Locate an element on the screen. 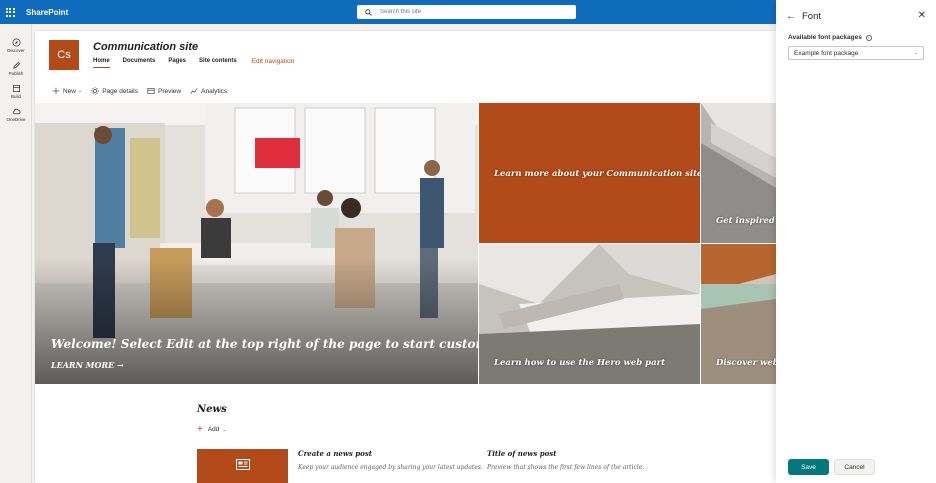 Image resolution: width=936 pixels, height=483 pixels. news-thumbnail is located at coordinates (242, 466).